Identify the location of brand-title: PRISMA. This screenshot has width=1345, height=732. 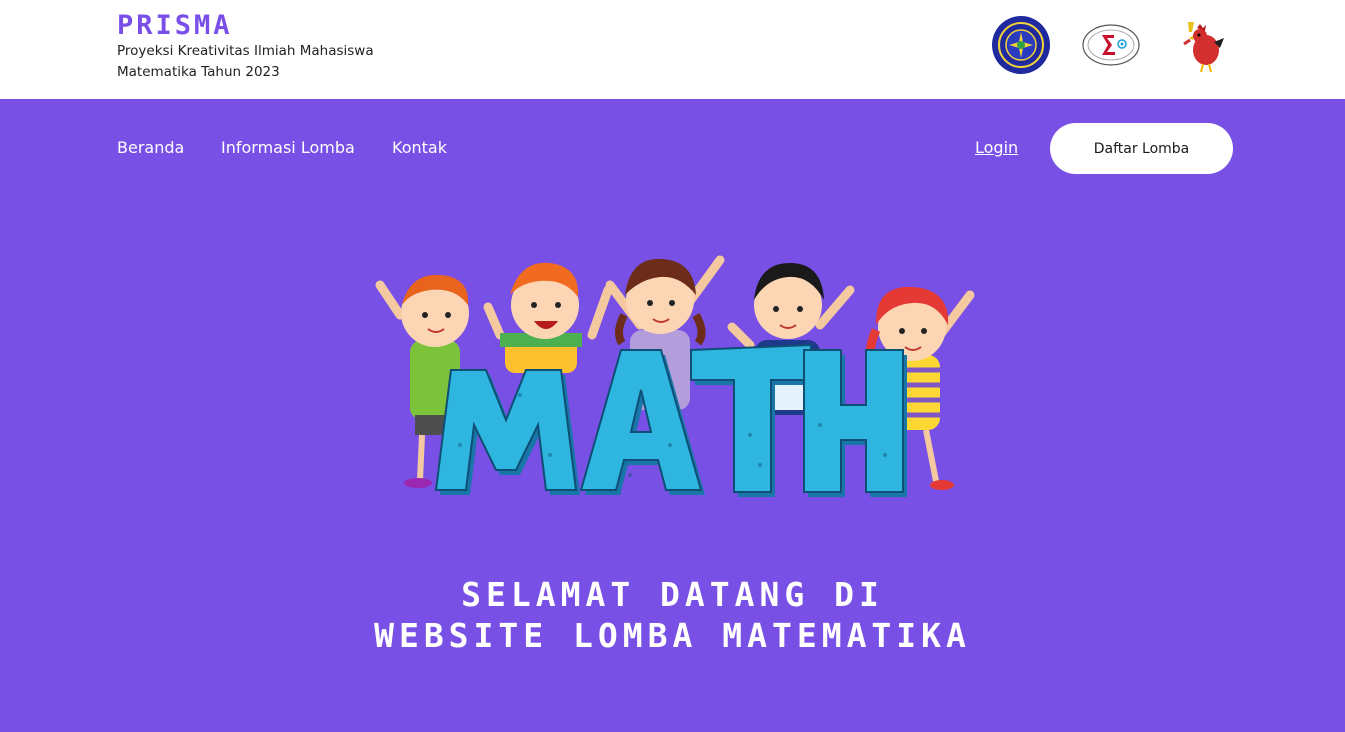
(245, 26).